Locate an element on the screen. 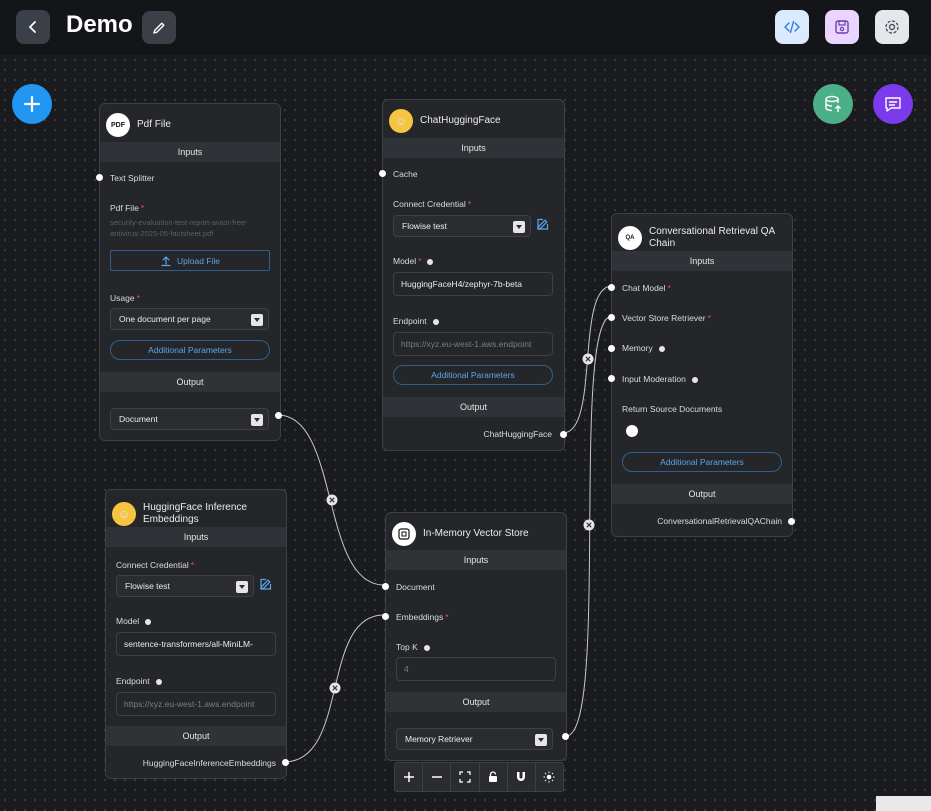 This screenshot has height=811, width=931. model-label: Model * is located at coordinates (413, 261).